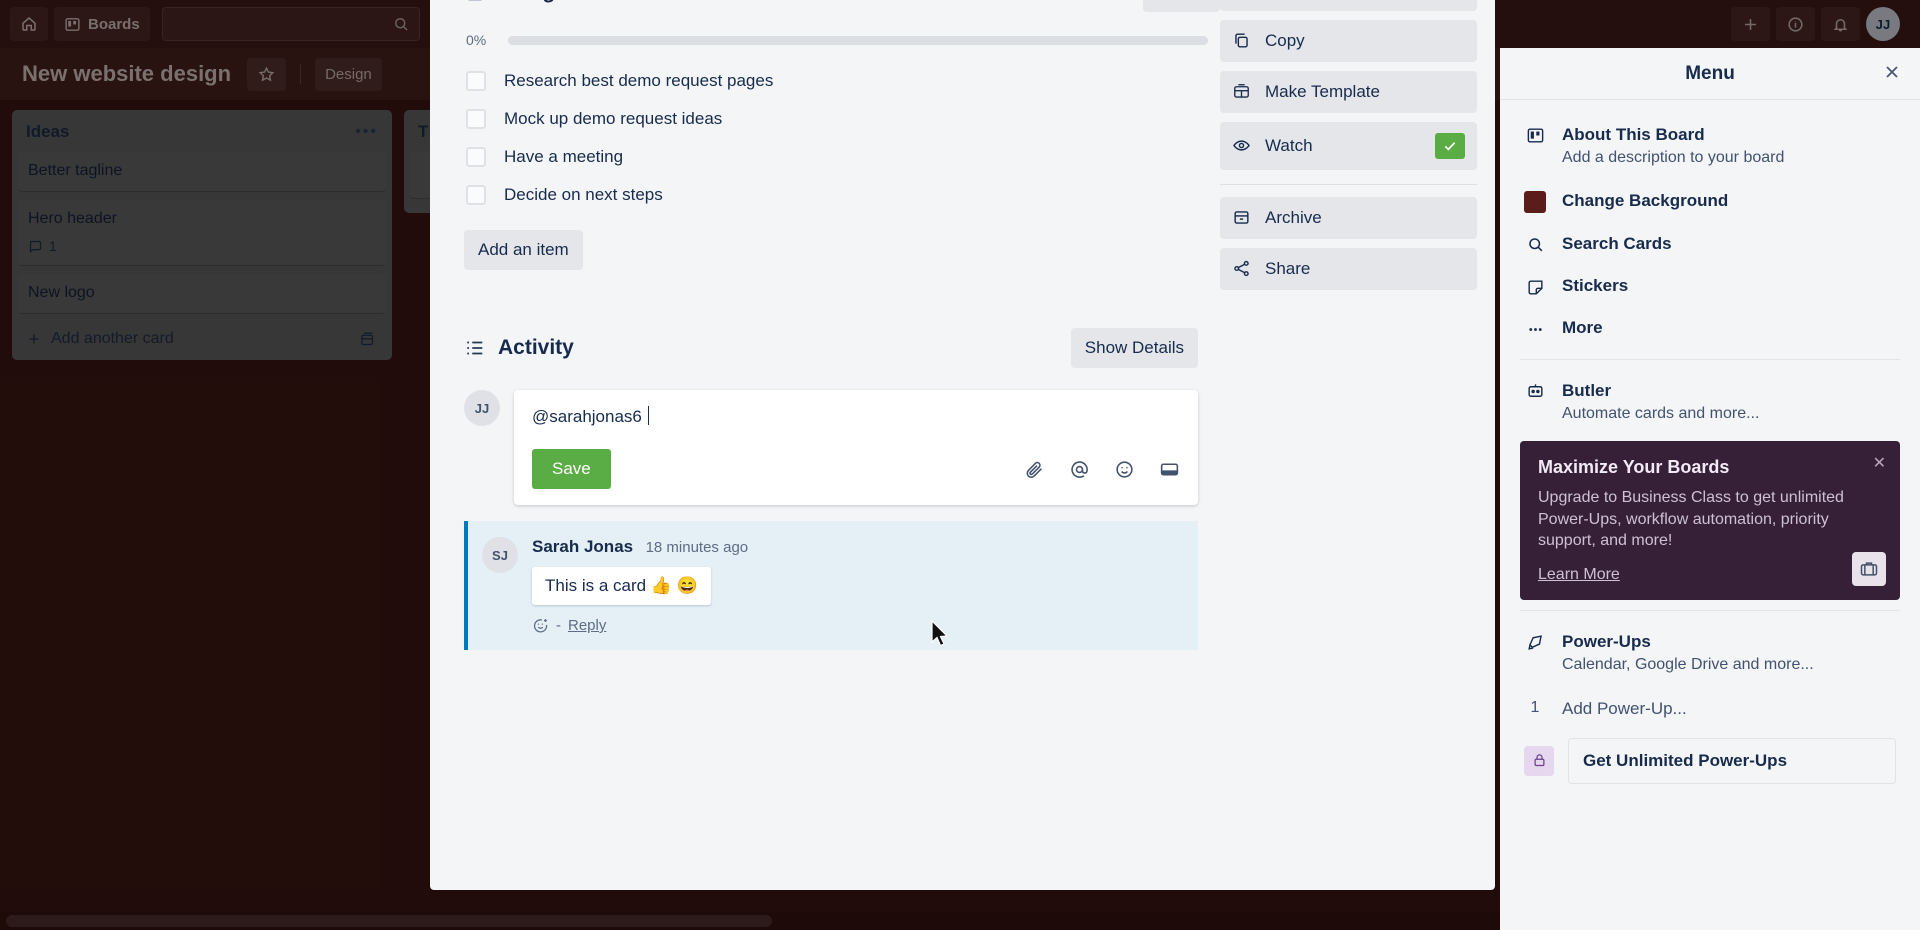 This screenshot has width=1920, height=930. I want to click on comment-box: @sarahjonas6 Save, so click(856, 447).